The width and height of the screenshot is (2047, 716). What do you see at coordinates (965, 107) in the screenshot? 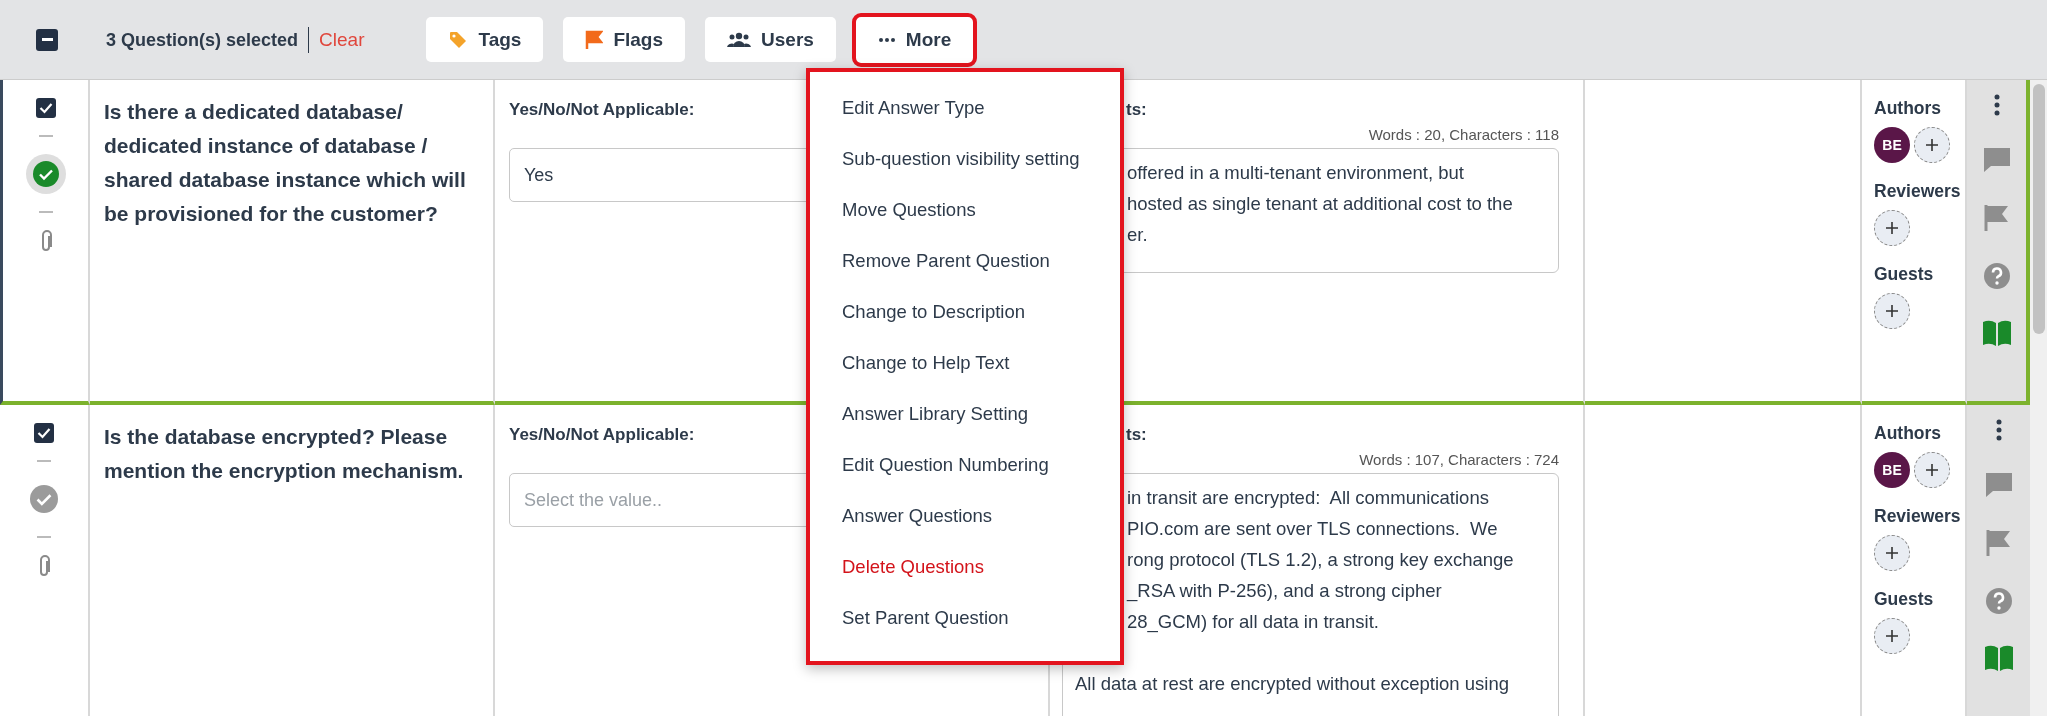
I see `menu-item: Edit Answer Type` at bounding box center [965, 107].